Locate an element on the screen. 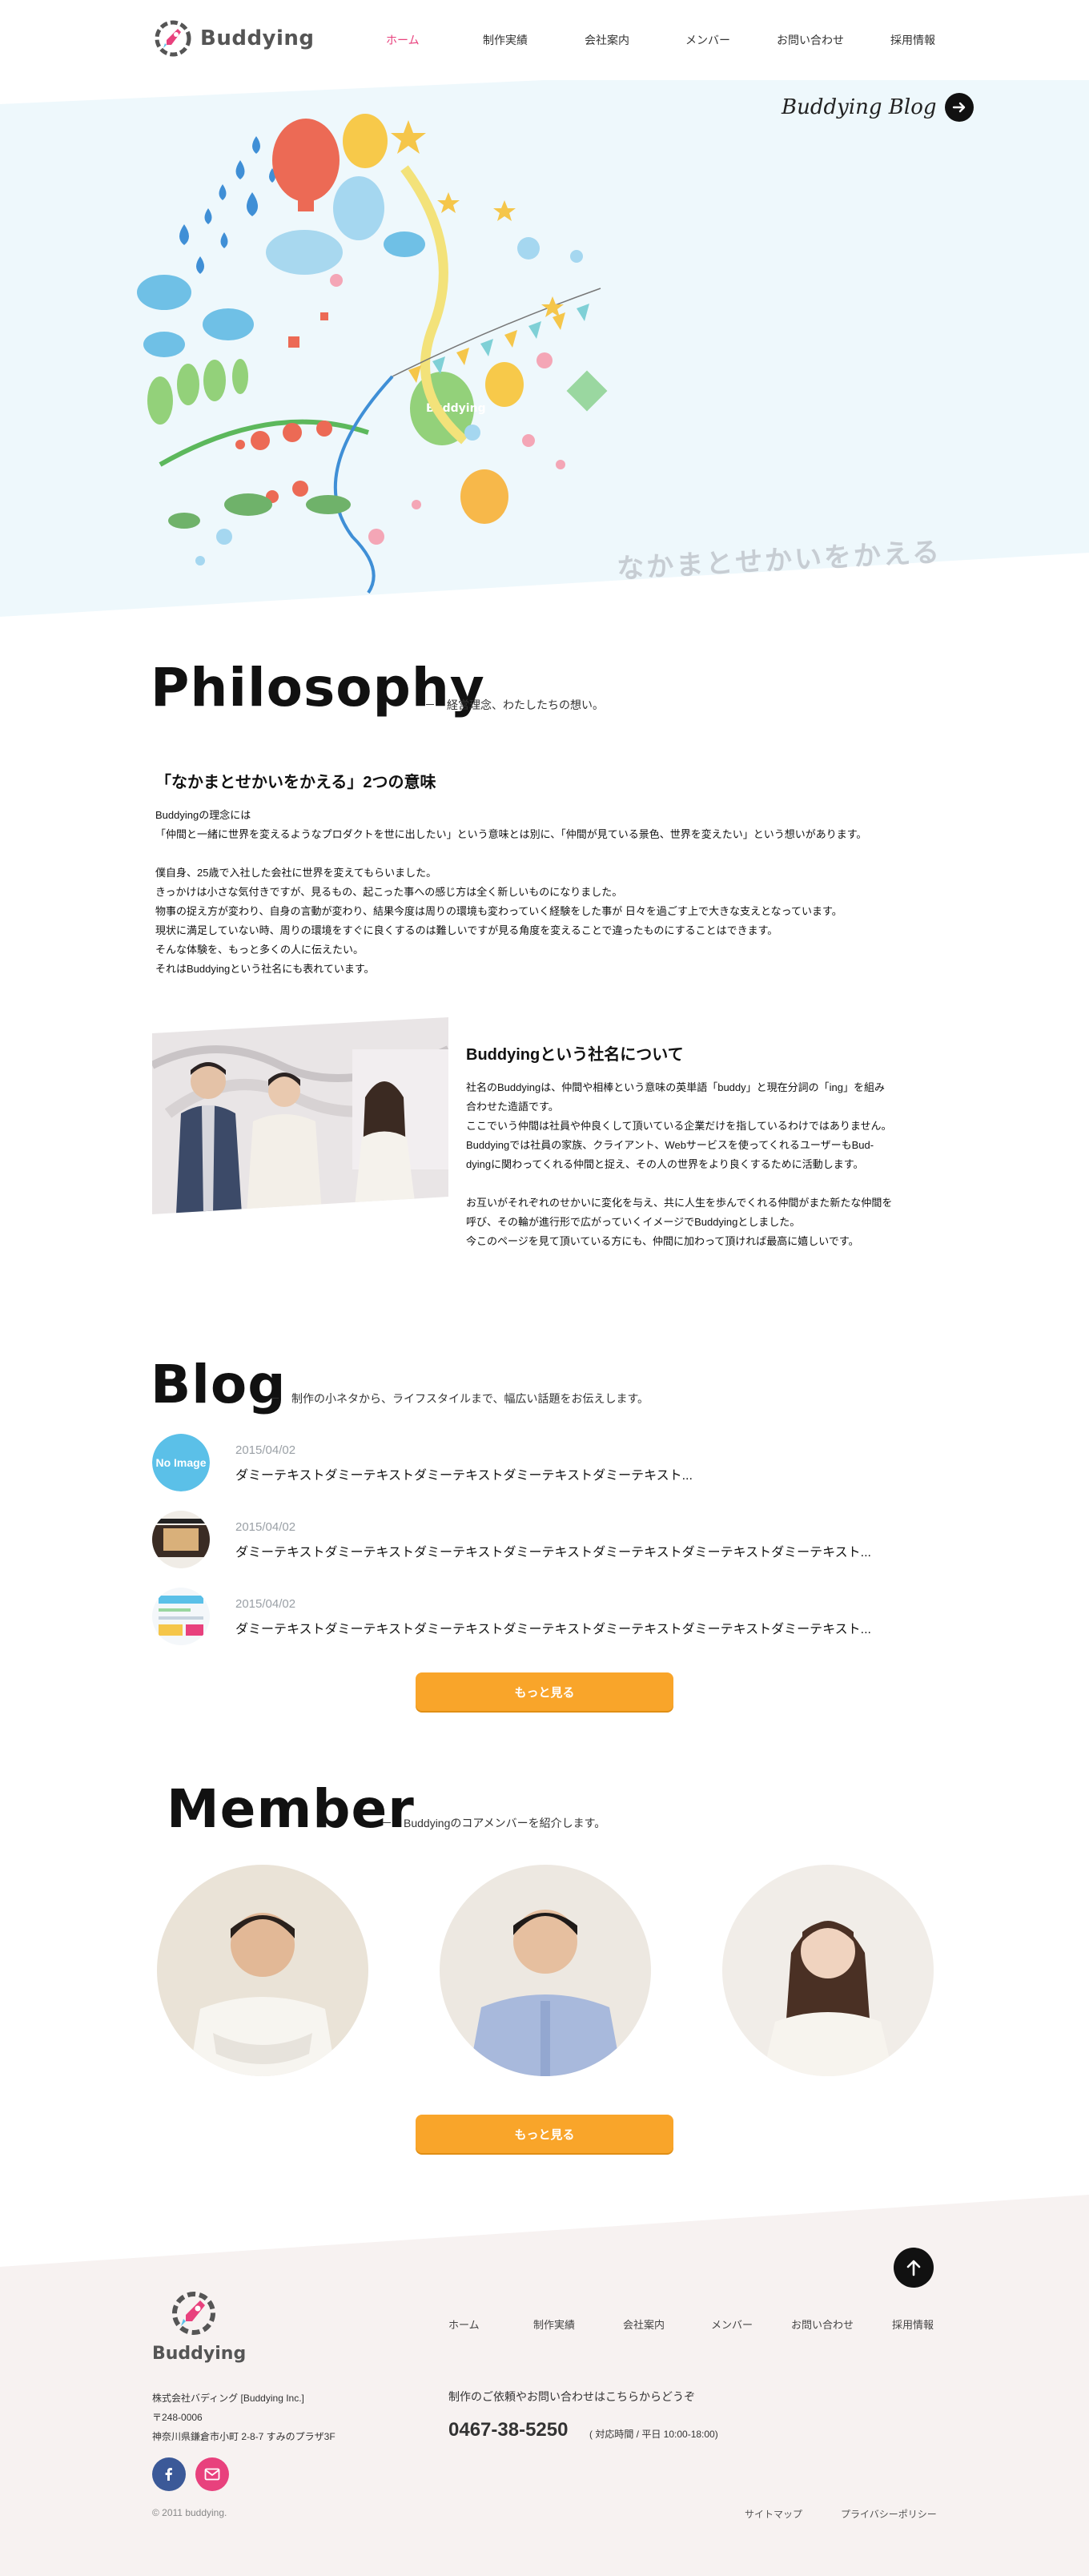 The width and height of the screenshot is (1089, 2576). copyright: © 2011 buddying. is located at coordinates (190, 2512).